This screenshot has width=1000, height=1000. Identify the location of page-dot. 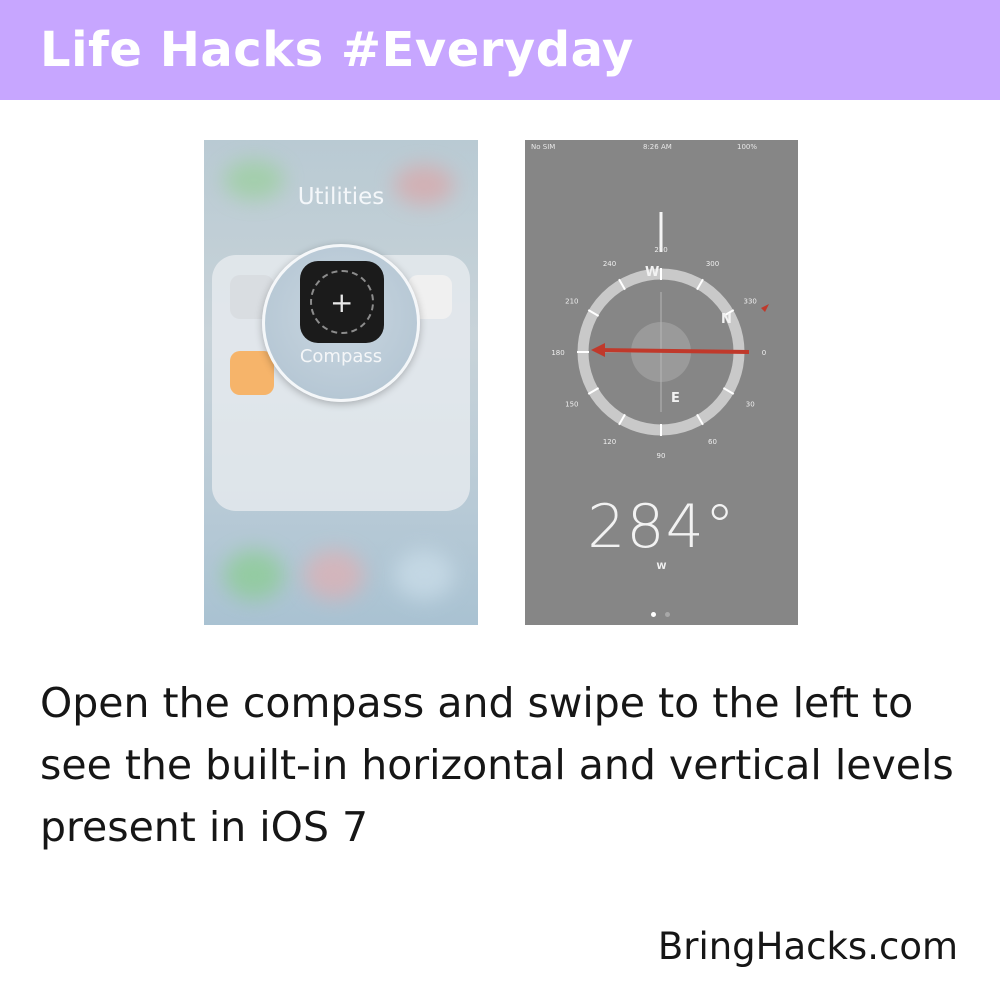
(668, 614).